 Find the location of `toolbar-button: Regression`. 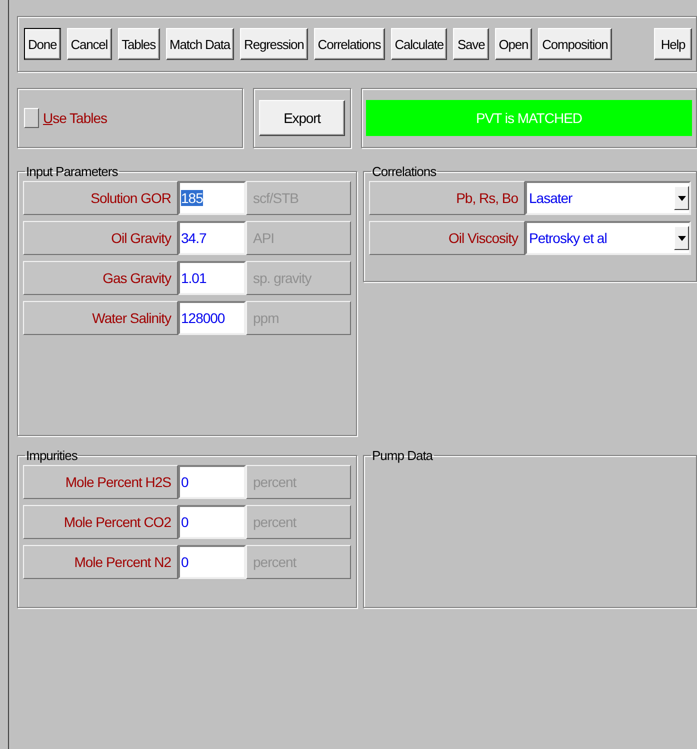

toolbar-button: Regression is located at coordinates (274, 44).